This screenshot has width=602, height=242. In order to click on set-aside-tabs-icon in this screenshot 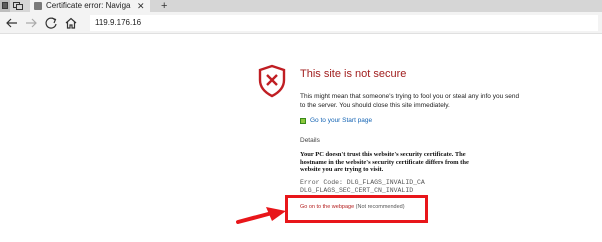, I will do `click(19, 6)`.